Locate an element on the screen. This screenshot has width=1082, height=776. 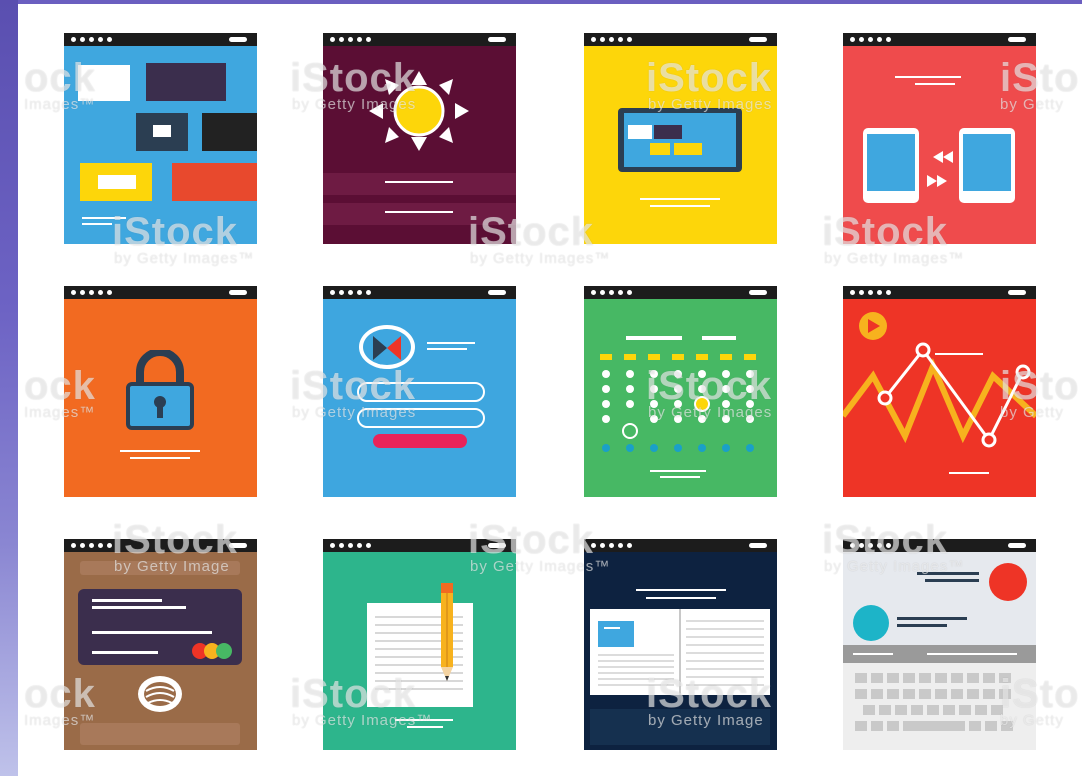
fingerprint-icon is located at coordinates (160, 694).